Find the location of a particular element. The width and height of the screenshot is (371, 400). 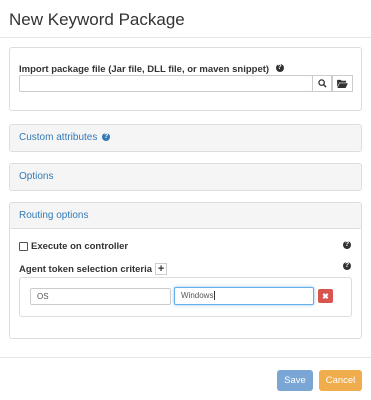

add-criteria-button: + is located at coordinates (161, 269).